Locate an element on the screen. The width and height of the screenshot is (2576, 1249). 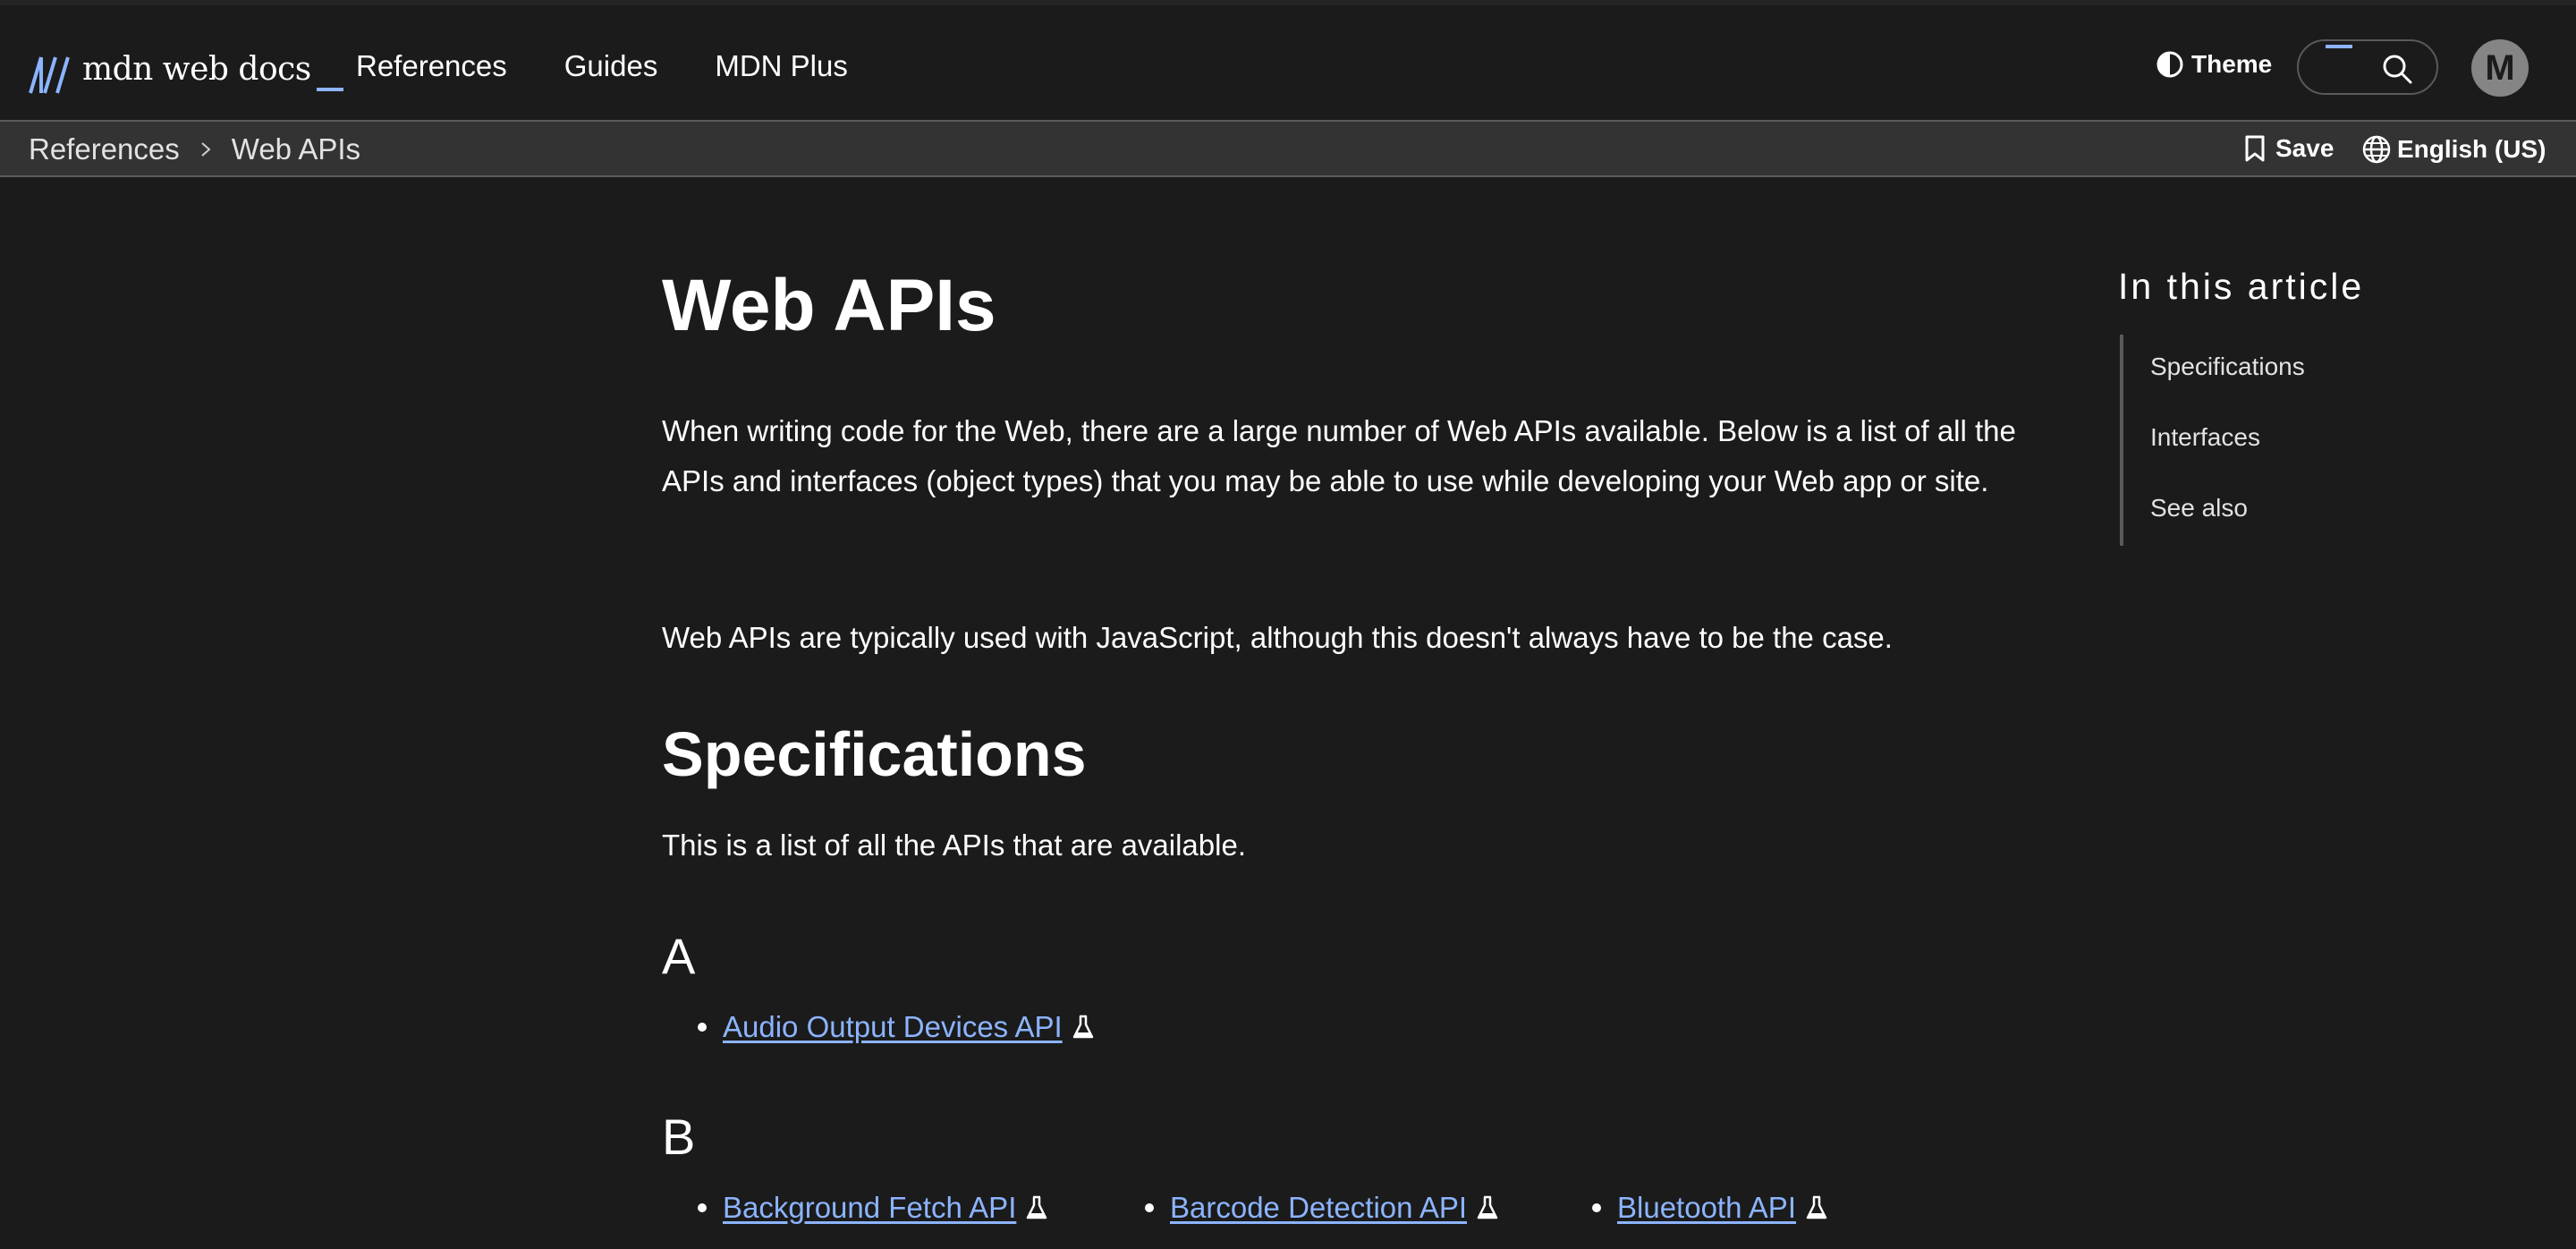
user-avatar: M is located at coordinates (2500, 68).